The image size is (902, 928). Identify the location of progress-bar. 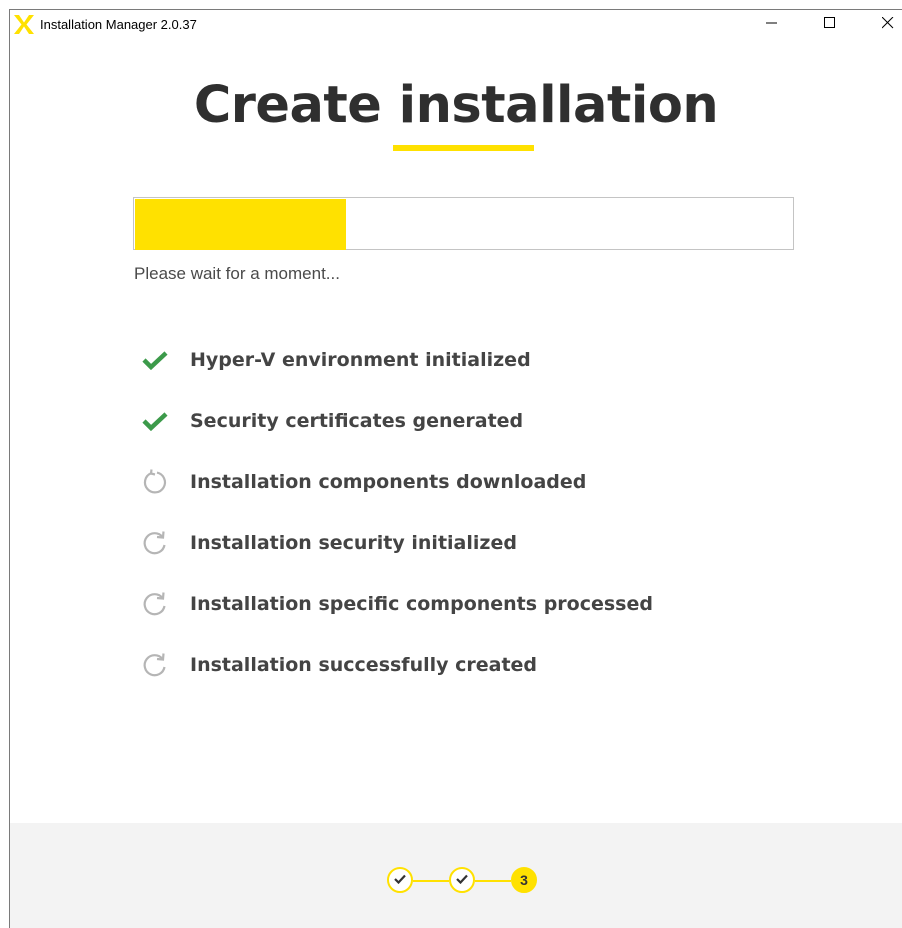
(463, 223).